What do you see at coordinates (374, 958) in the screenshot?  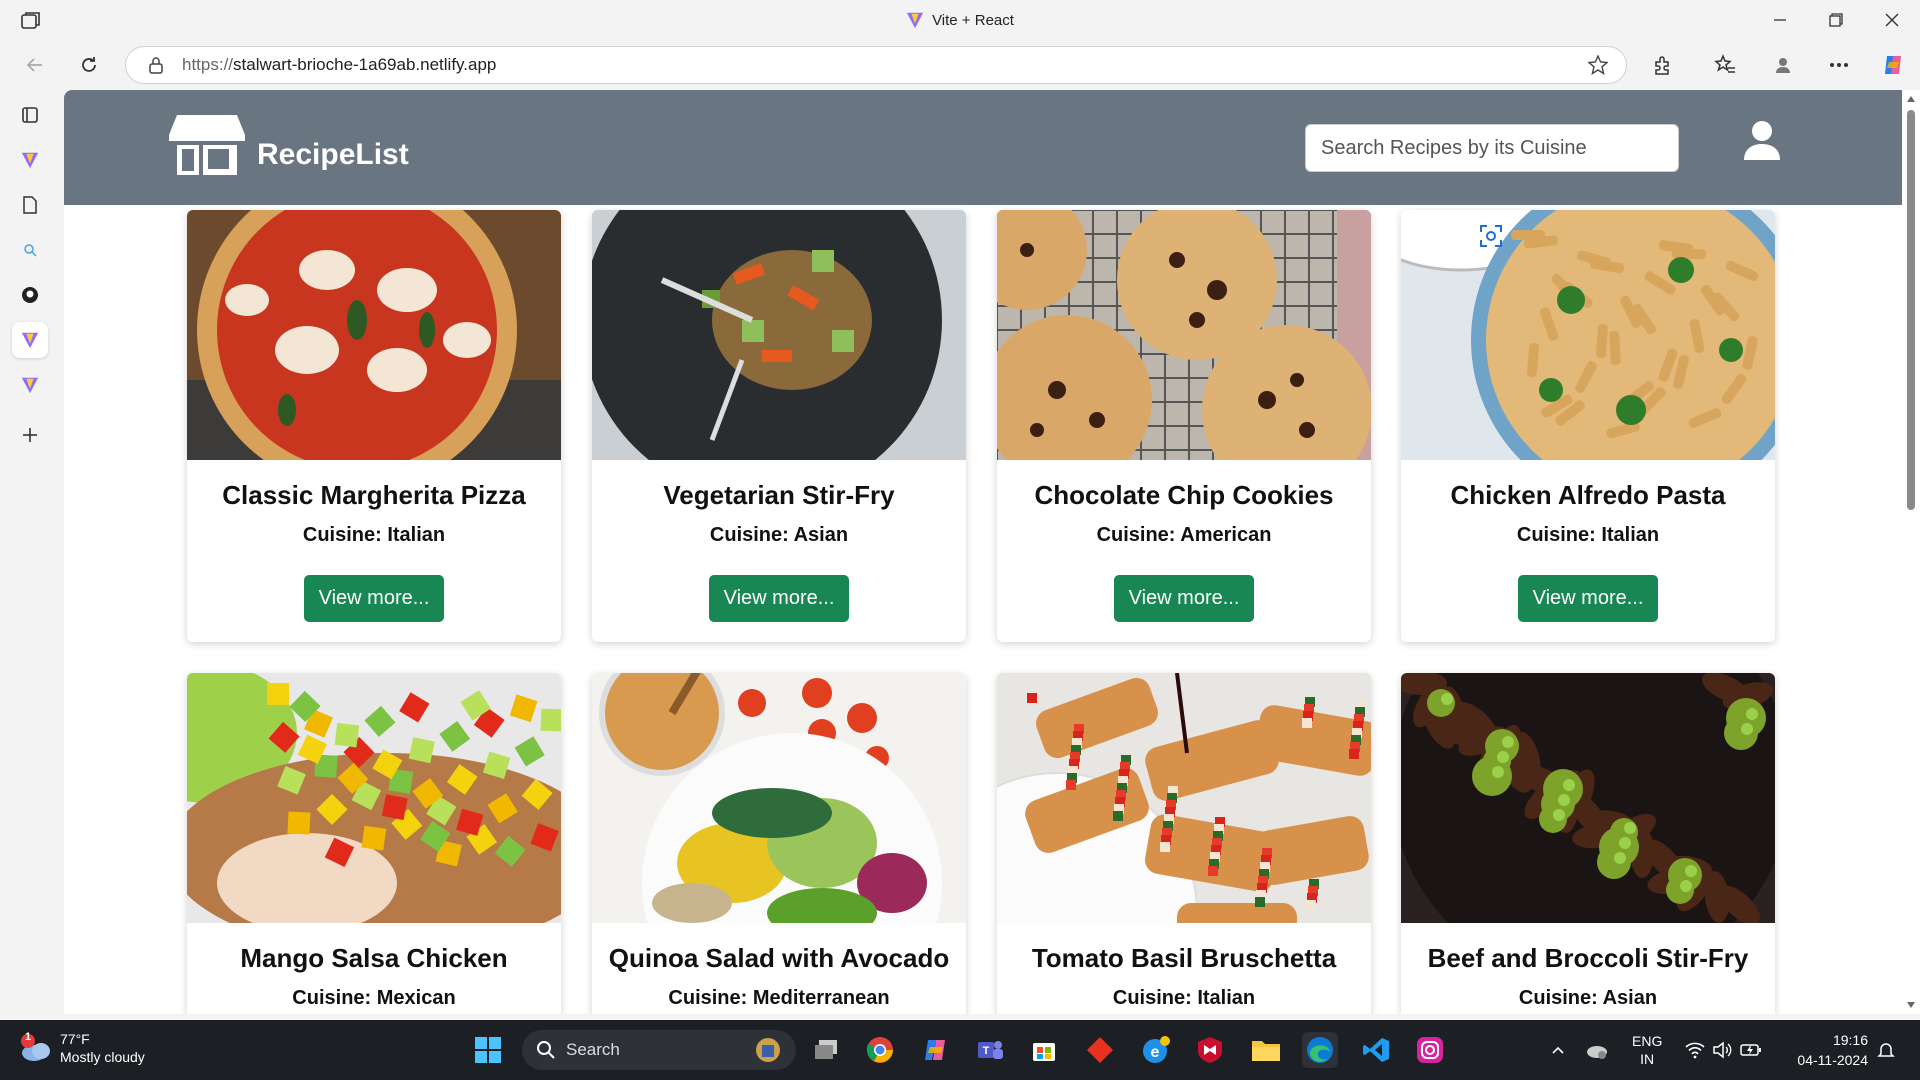 I see `recipe-title: Mango Salsa Chicken` at bounding box center [374, 958].